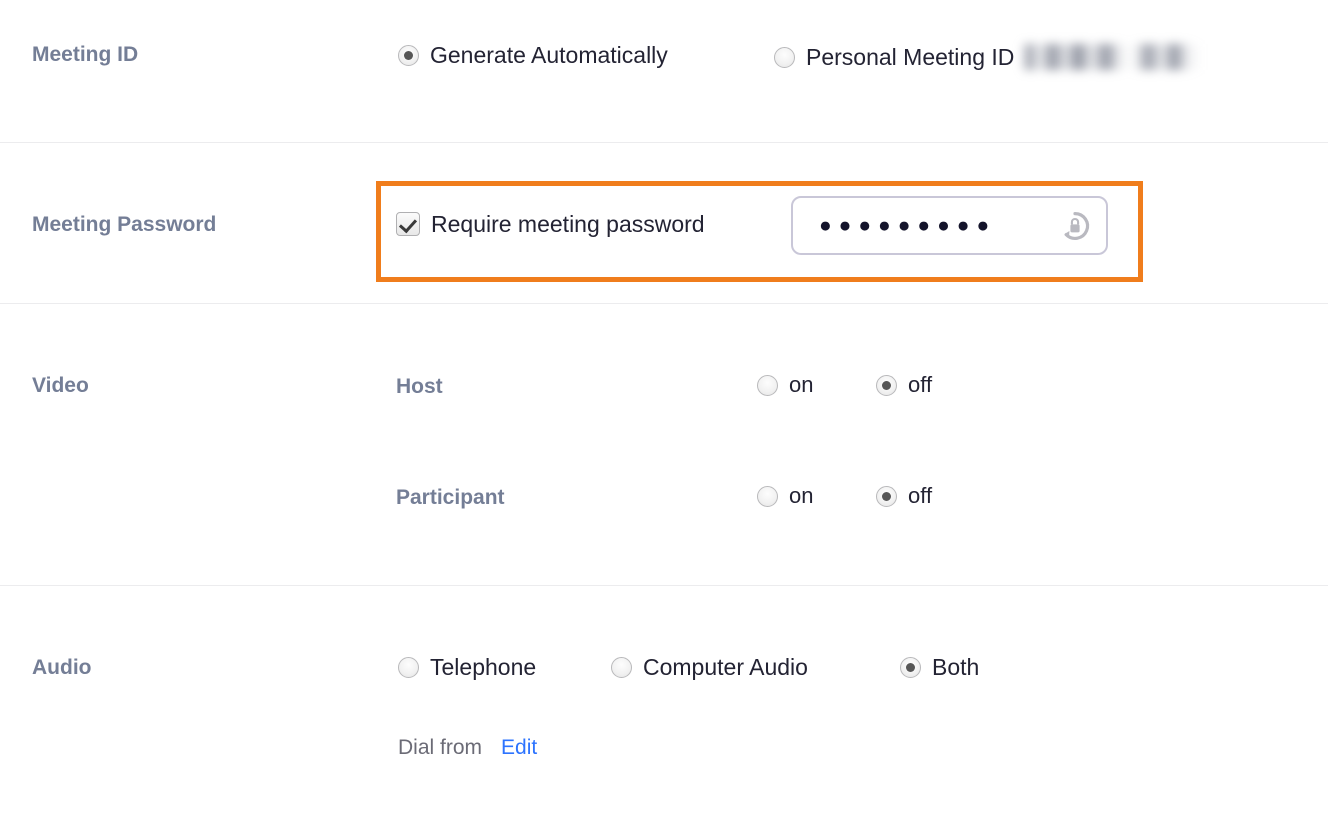  I want to click on checkbox-require-meeting-password-label: Require meeting password, so click(568, 223).